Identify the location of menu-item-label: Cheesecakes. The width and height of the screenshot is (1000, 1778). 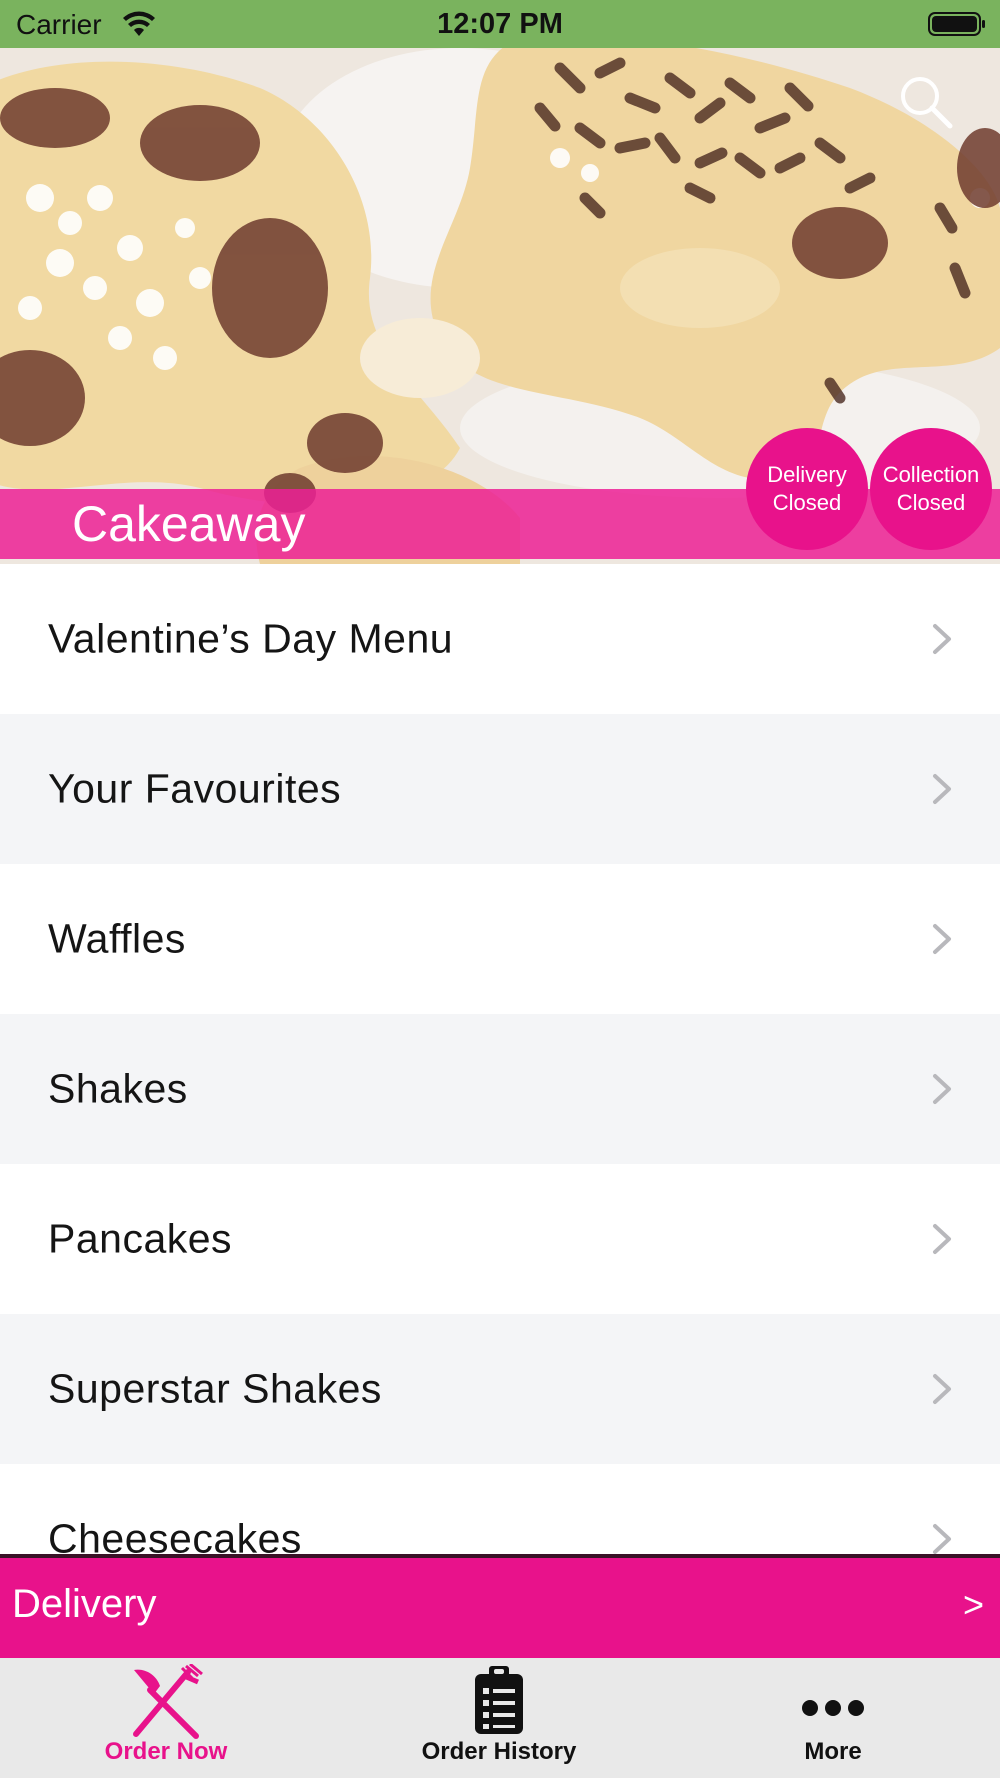
(175, 1535).